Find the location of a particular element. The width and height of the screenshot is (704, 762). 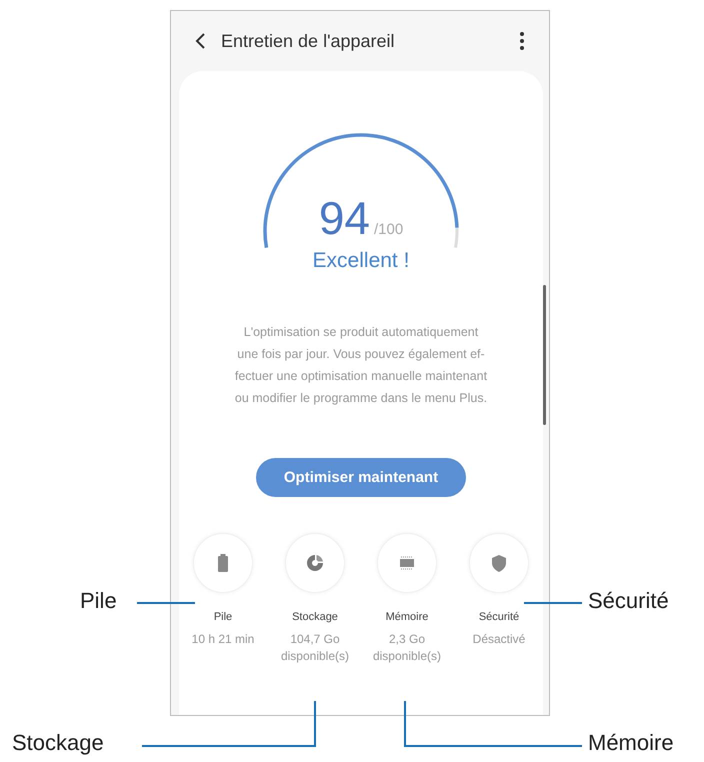

callout-label: Stockage is located at coordinates (58, 743).